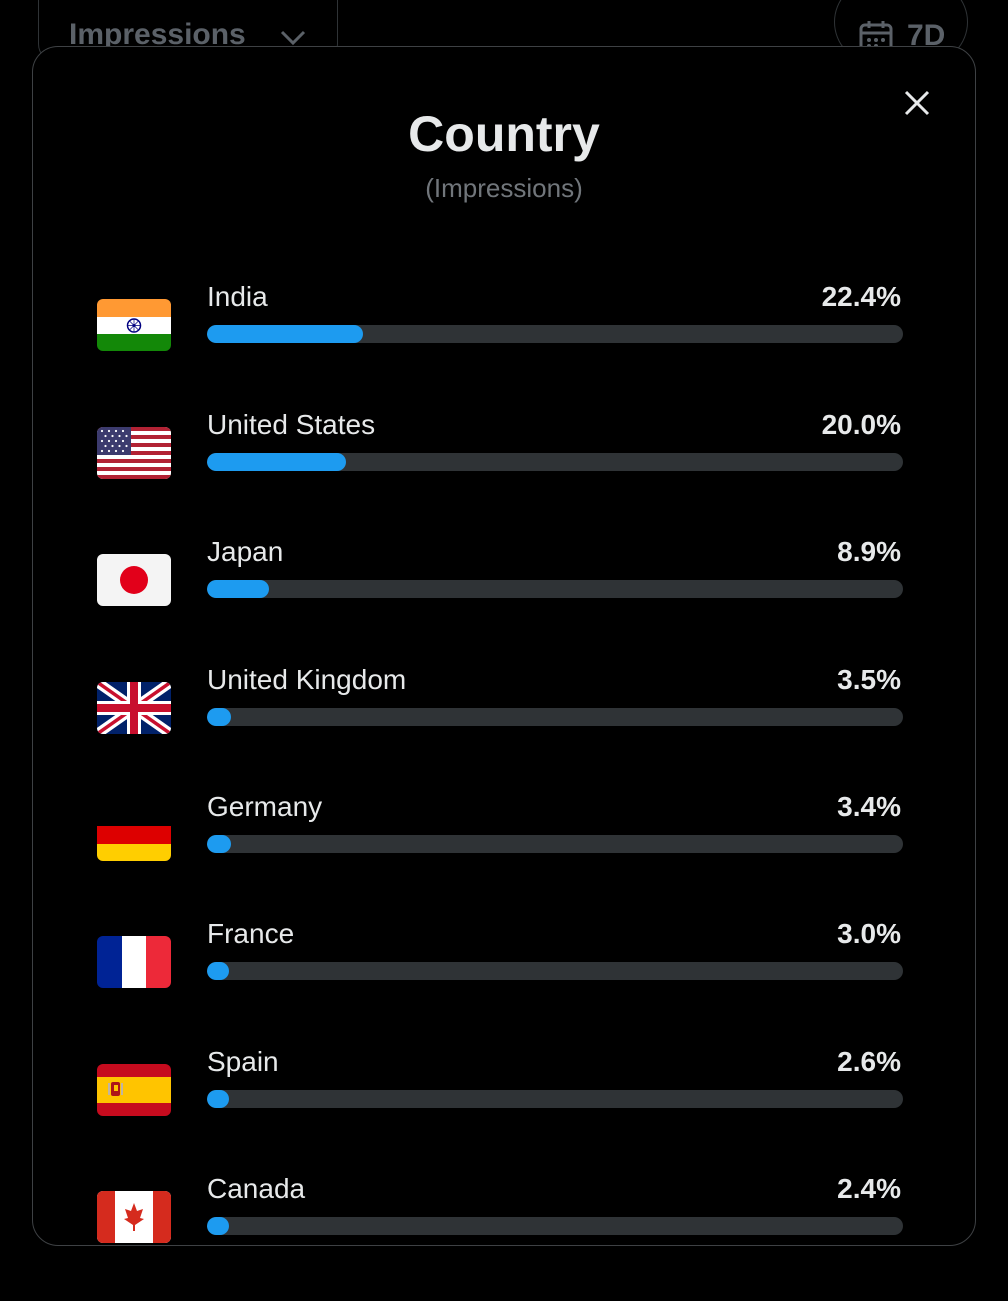  What do you see at coordinates (134, 708) in the screenshot?
I see `uk-flag-icon` at bounding box center [134, 708].